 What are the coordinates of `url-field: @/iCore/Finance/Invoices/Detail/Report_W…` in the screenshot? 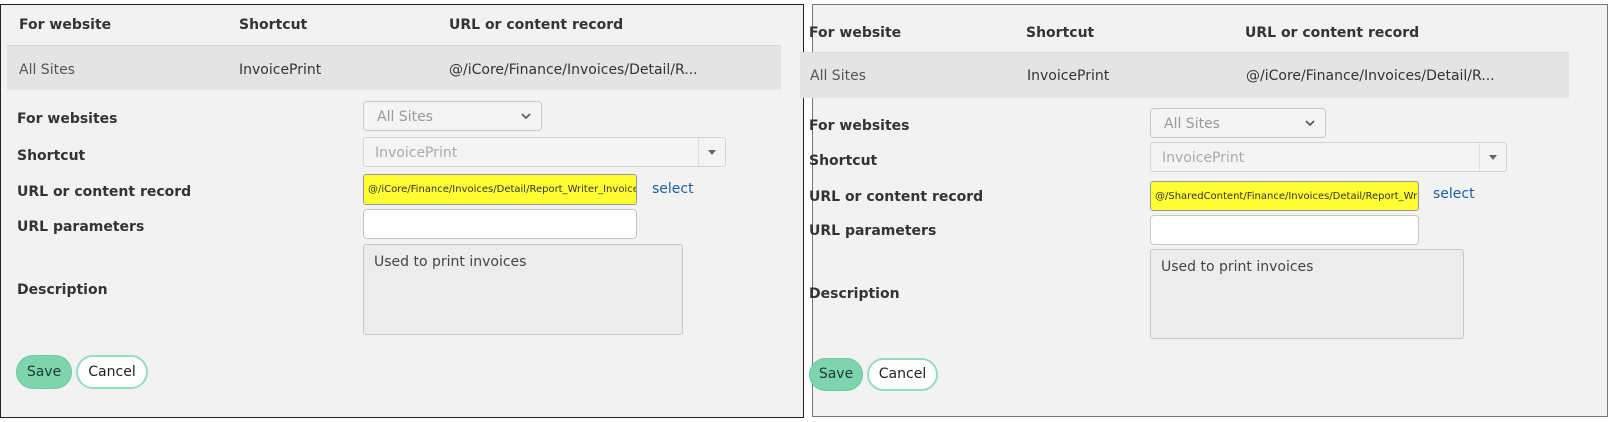 It's located at (500, 189).